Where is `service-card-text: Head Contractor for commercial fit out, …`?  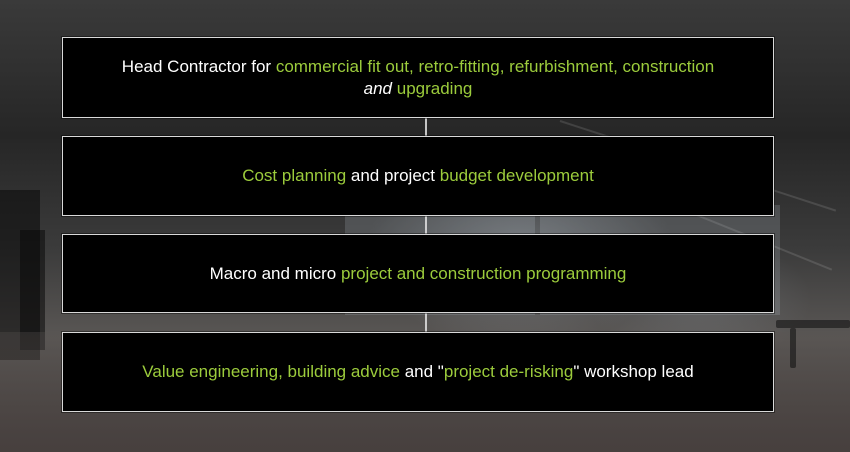
service-card-text: Head Contractor for commercial fit out, … is located at coordinates (418, 78).